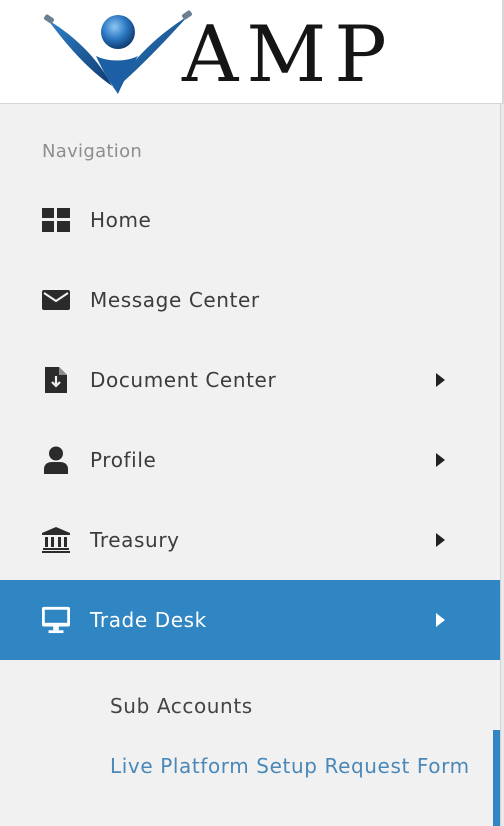  I want to click on nav-item-home: Home, so click(250, 220).